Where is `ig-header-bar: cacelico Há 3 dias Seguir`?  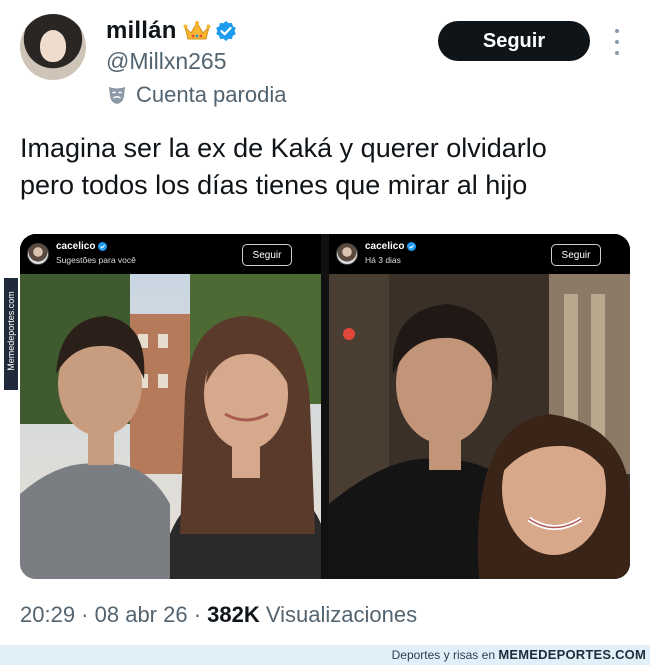
ig-header-bar: cacelico Há 3 dias Seguir is located at coordinates (479, 254).